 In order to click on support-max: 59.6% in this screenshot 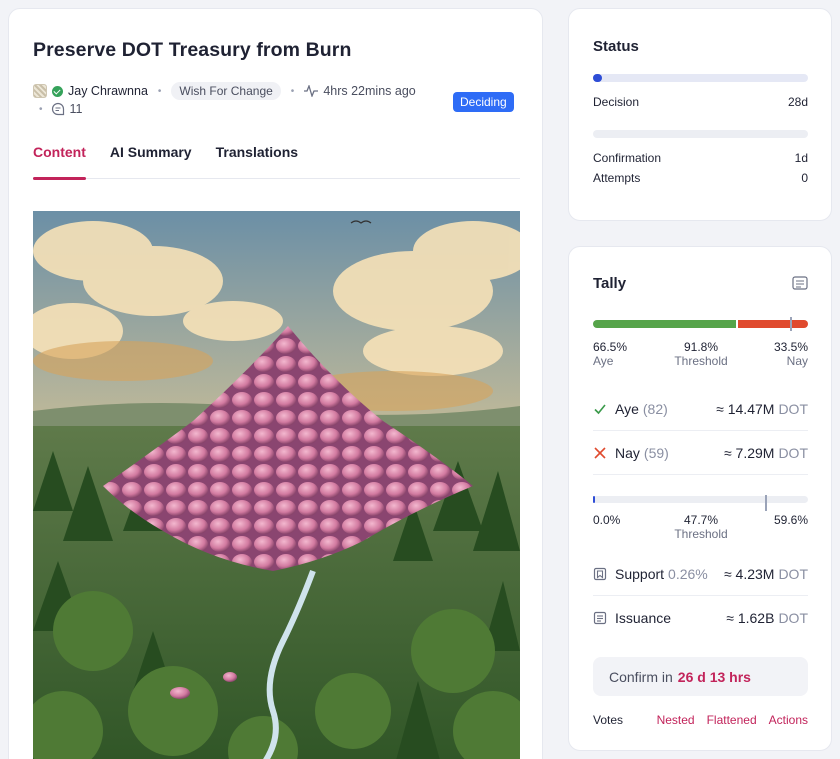, I will do `click(790, 520)`.